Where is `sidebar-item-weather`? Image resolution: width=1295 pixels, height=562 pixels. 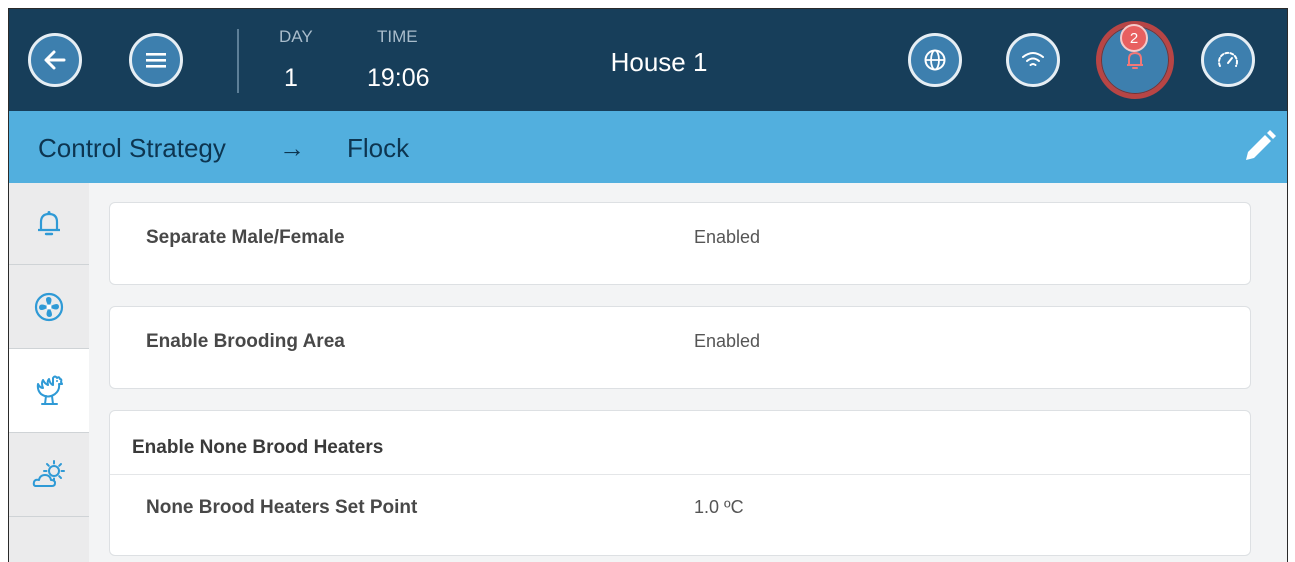
sidebar-item-weather is located at coordinates (49, 475).